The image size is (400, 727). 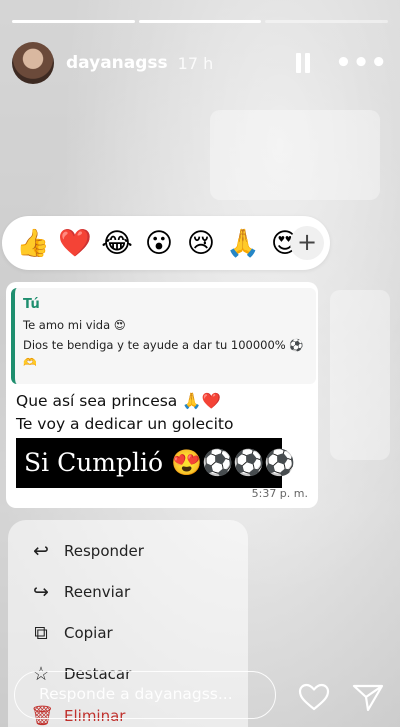 What do you see at coordinates (314, 697) in the screenshot?
I see `heart-icon` at bounding box center [314, 697].